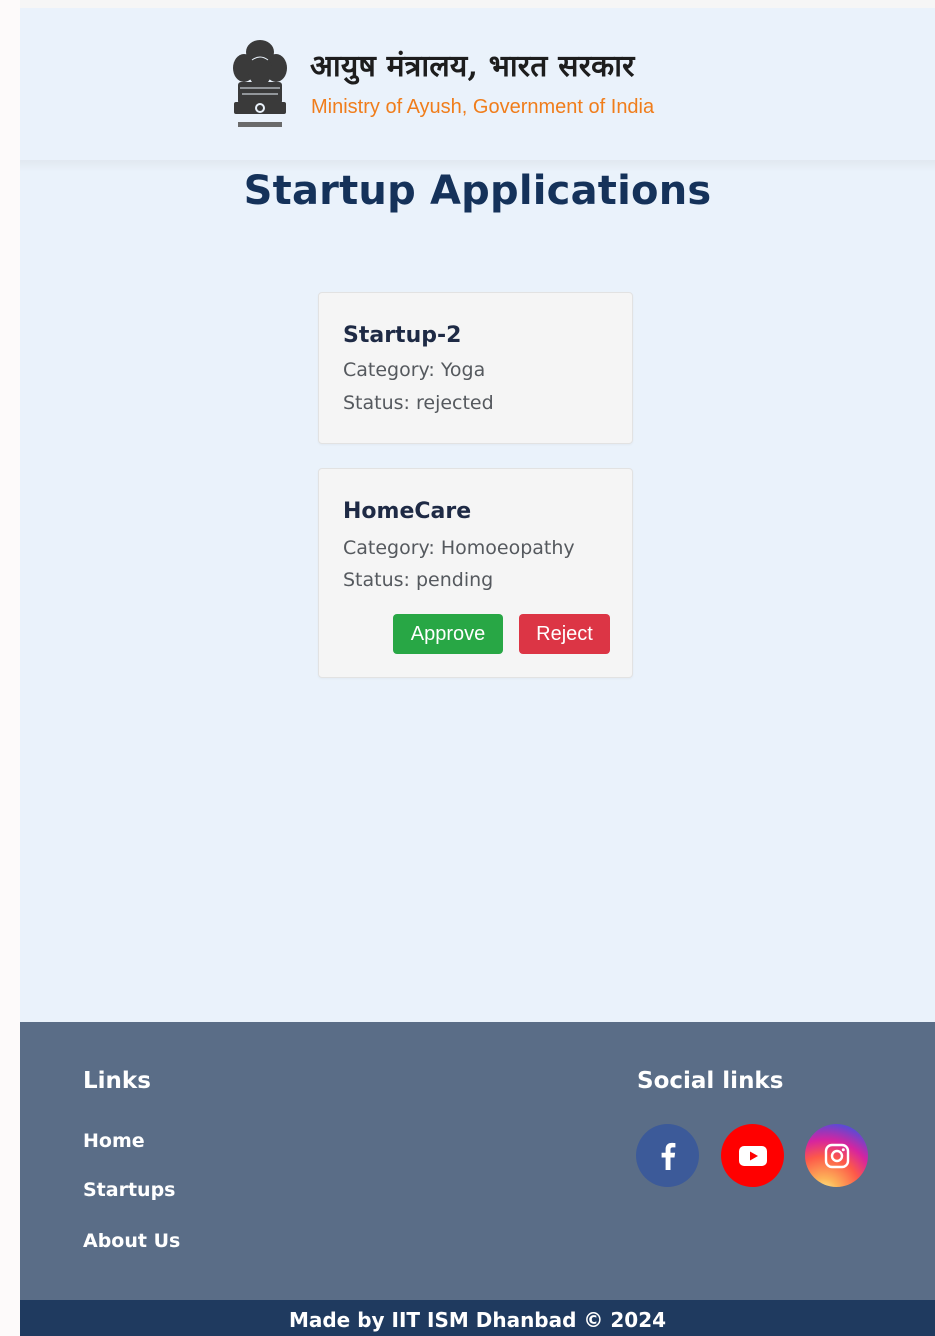 Image resolution: width=935 pixels, height=1336 pixels. Describe the element at coordinates (414, 370) in the screenshot. I see `startup-category: Category: Yoga` at that location.